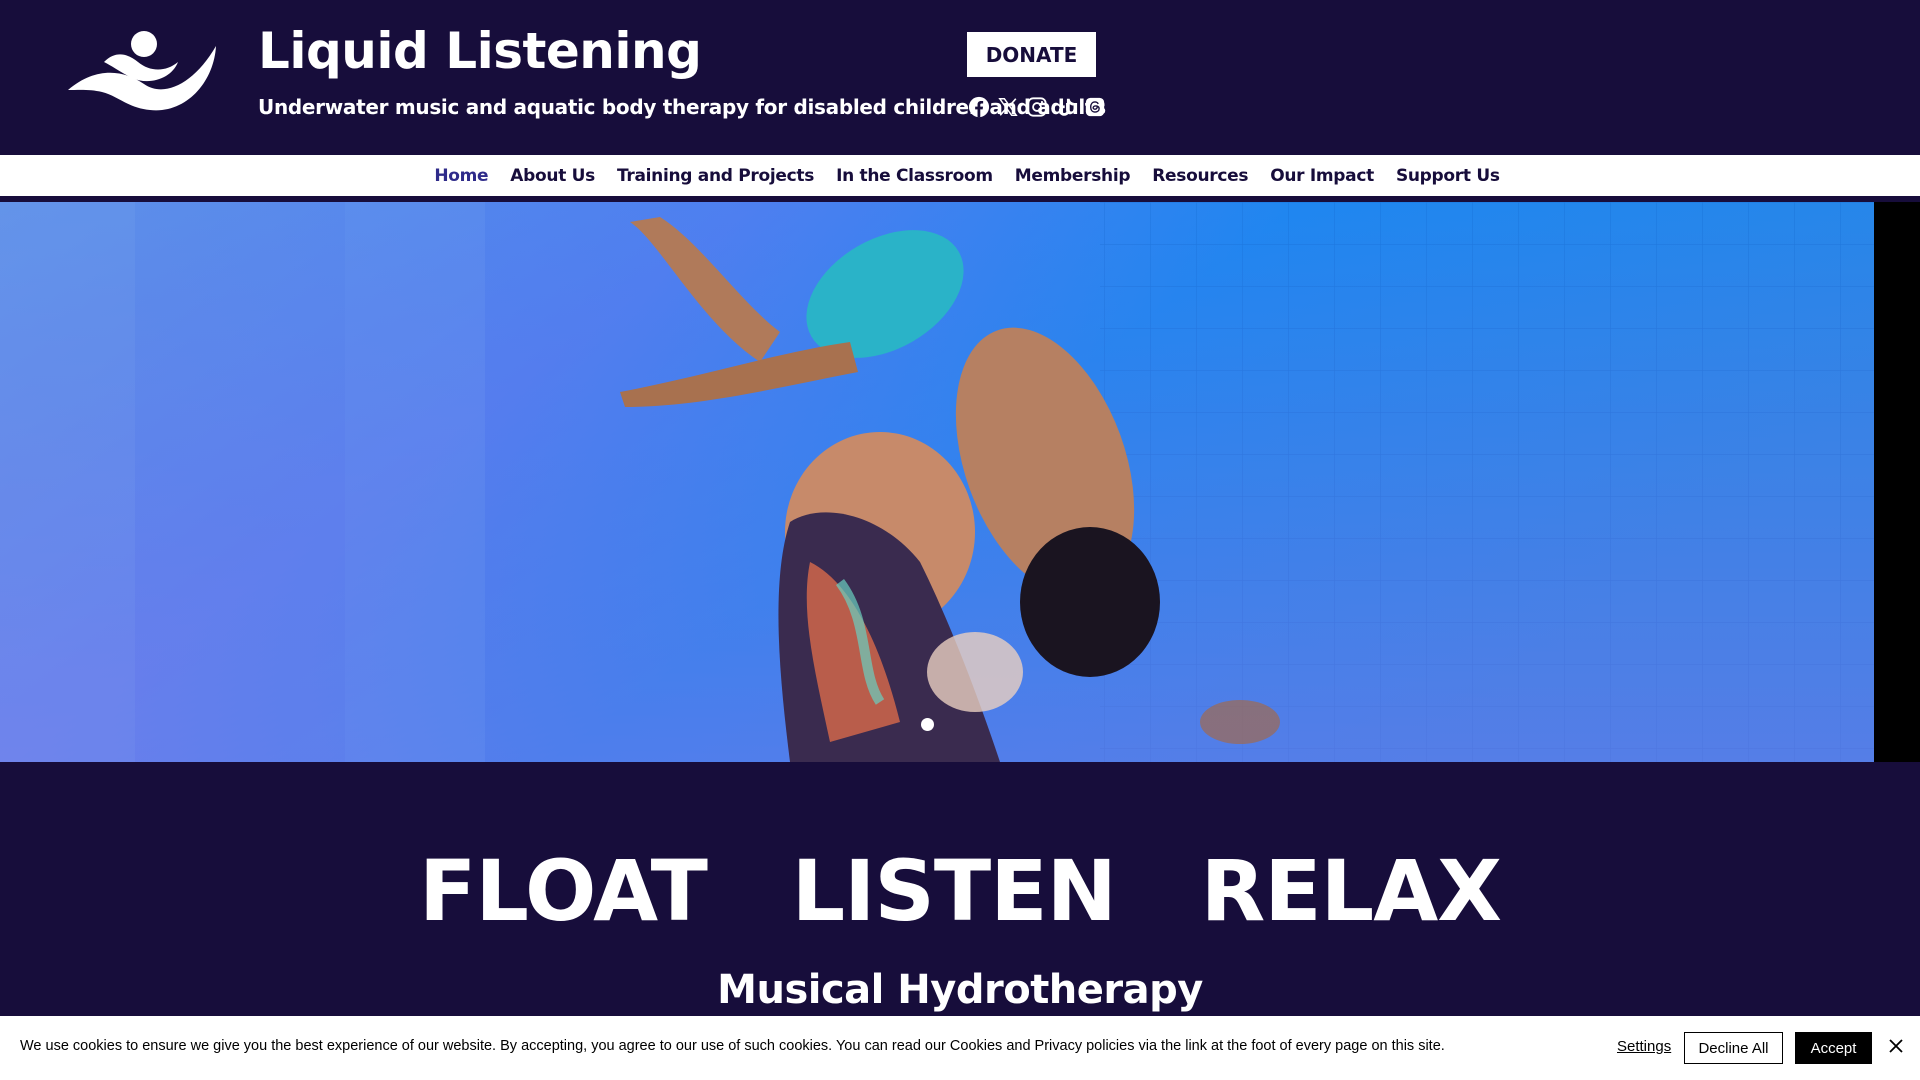 Image resolution: width=1920 pixels, height=1080 pixels. I want to click on nav-item-resources: Resources, so click(1200, 176).